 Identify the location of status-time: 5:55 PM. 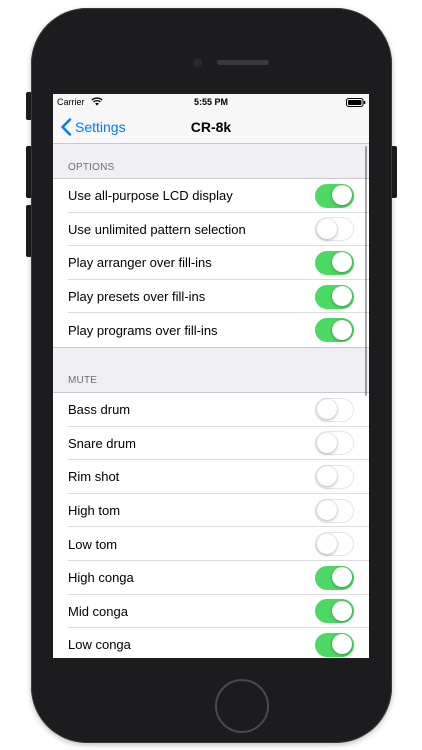
(210, 102).